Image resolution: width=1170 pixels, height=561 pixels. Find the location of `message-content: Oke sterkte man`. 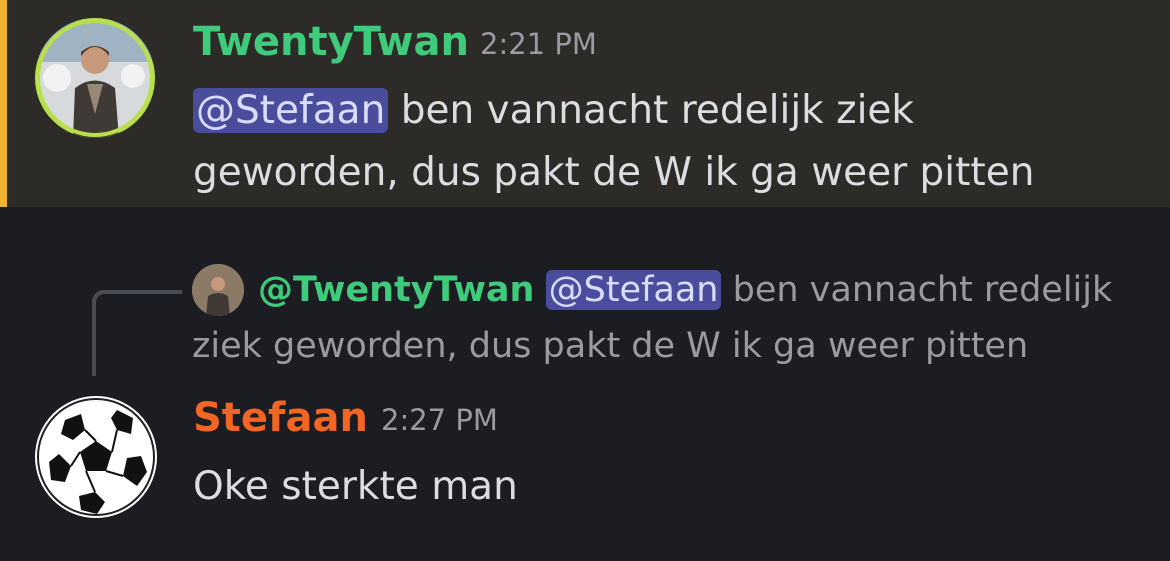

message-content: Oke sterkte man is located at coordinates (355, 486).